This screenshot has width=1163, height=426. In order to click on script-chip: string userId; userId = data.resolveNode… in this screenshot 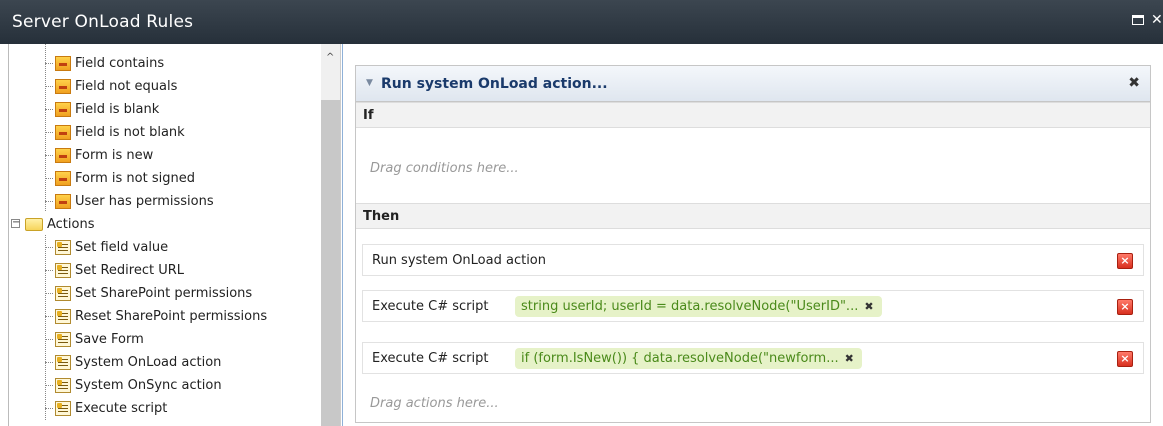, I will do `click(698, 306)`.